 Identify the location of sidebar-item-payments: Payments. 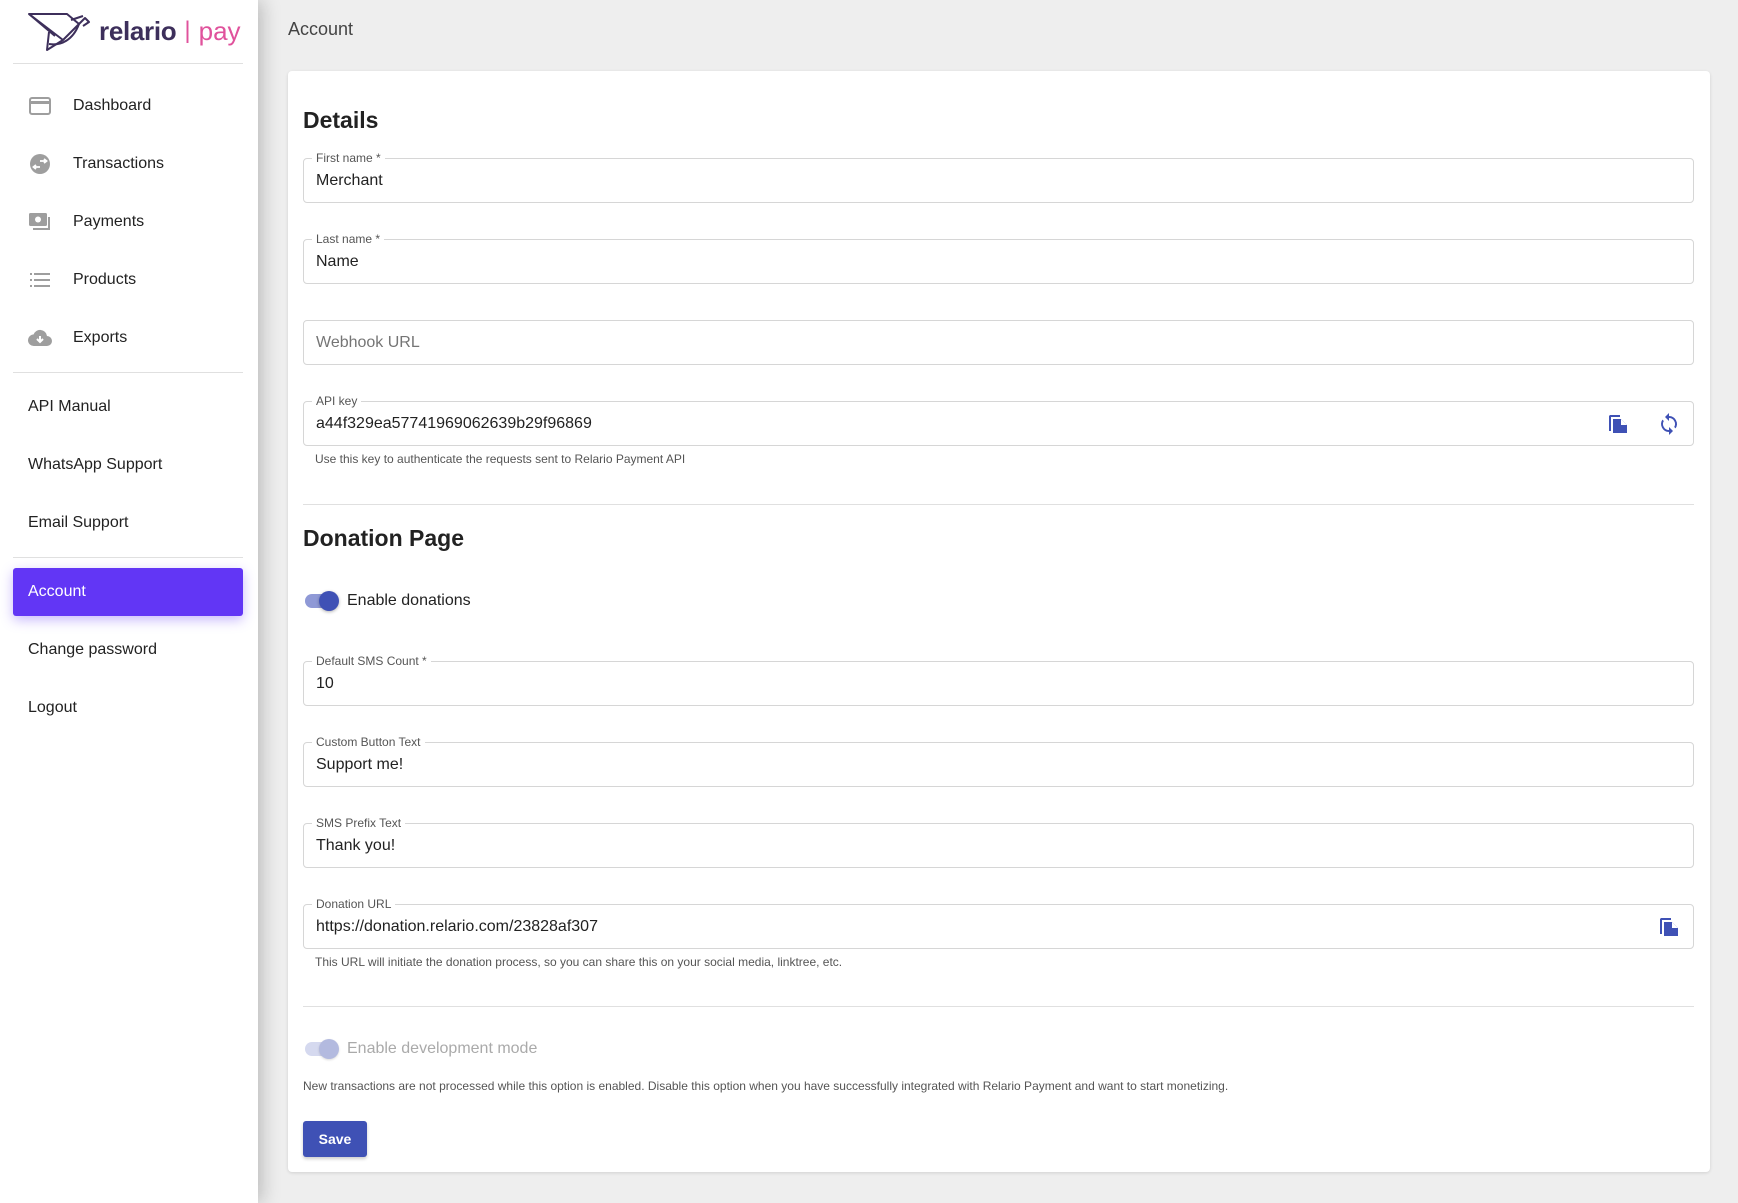
(128, 222).